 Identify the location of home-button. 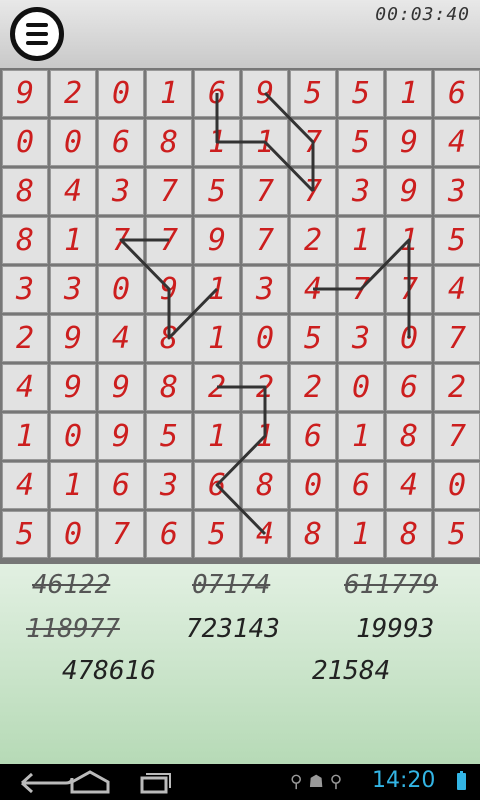
(92, 782).